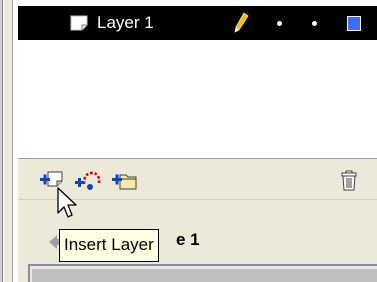  Describe the element at coordinates (80, 23) in the screenshot. I see `layer-icon` at that location.